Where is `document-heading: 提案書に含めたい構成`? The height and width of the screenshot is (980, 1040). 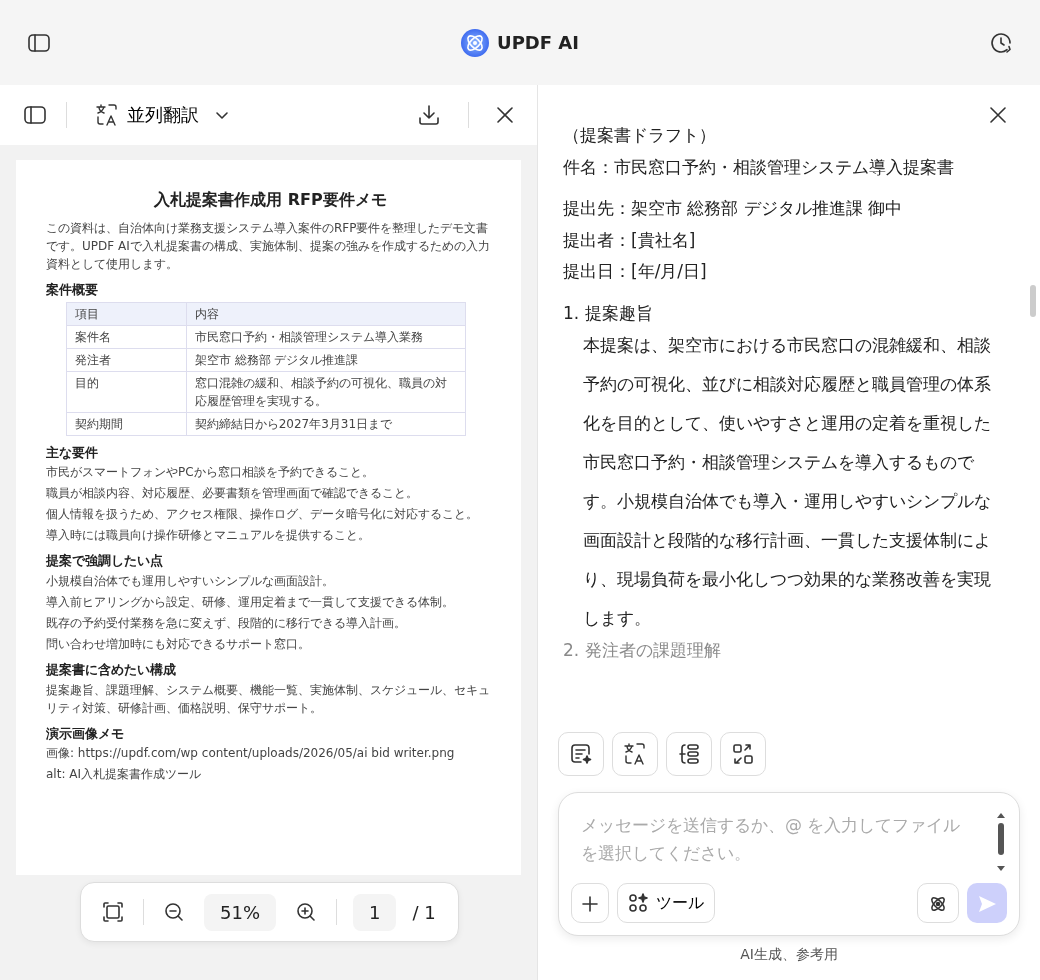
document-heading: 提案書に含めたい構成 is located at coordinates (111, 669).